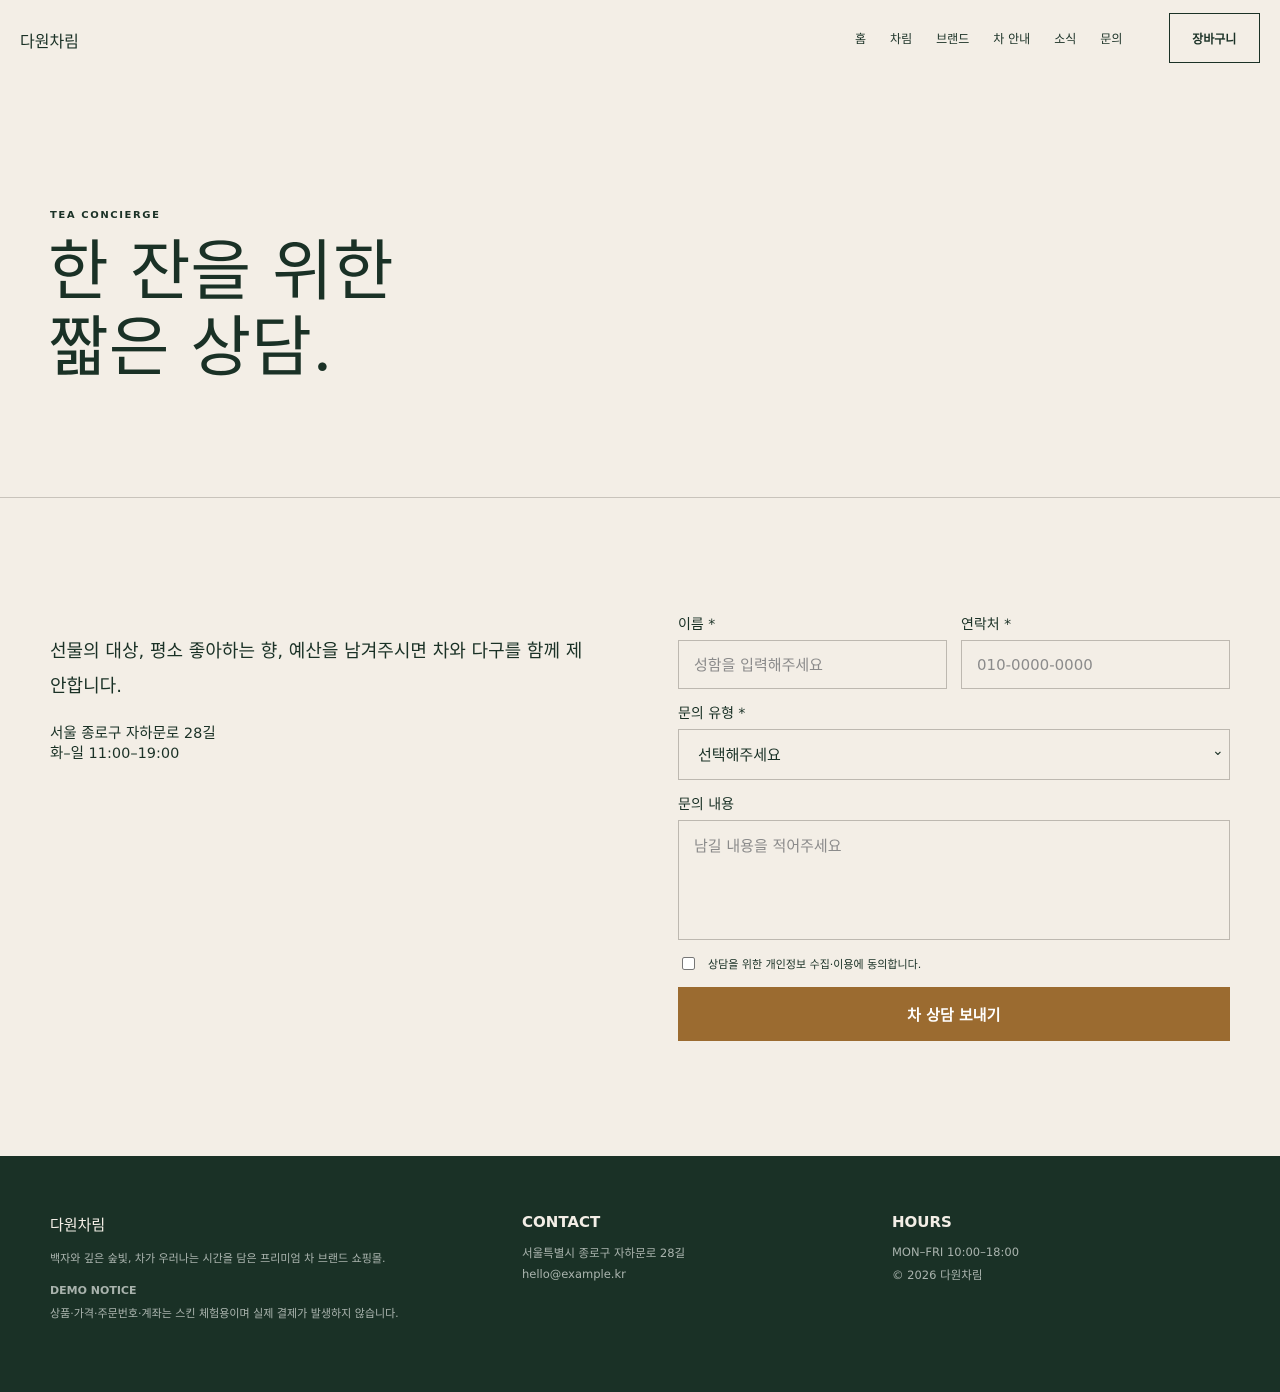 The image size is (1280, 1392). What do you see at coordinates (706, 805) in the screenshot?
I see `message-label: 문의 내용` at bounding box center [706, 805].